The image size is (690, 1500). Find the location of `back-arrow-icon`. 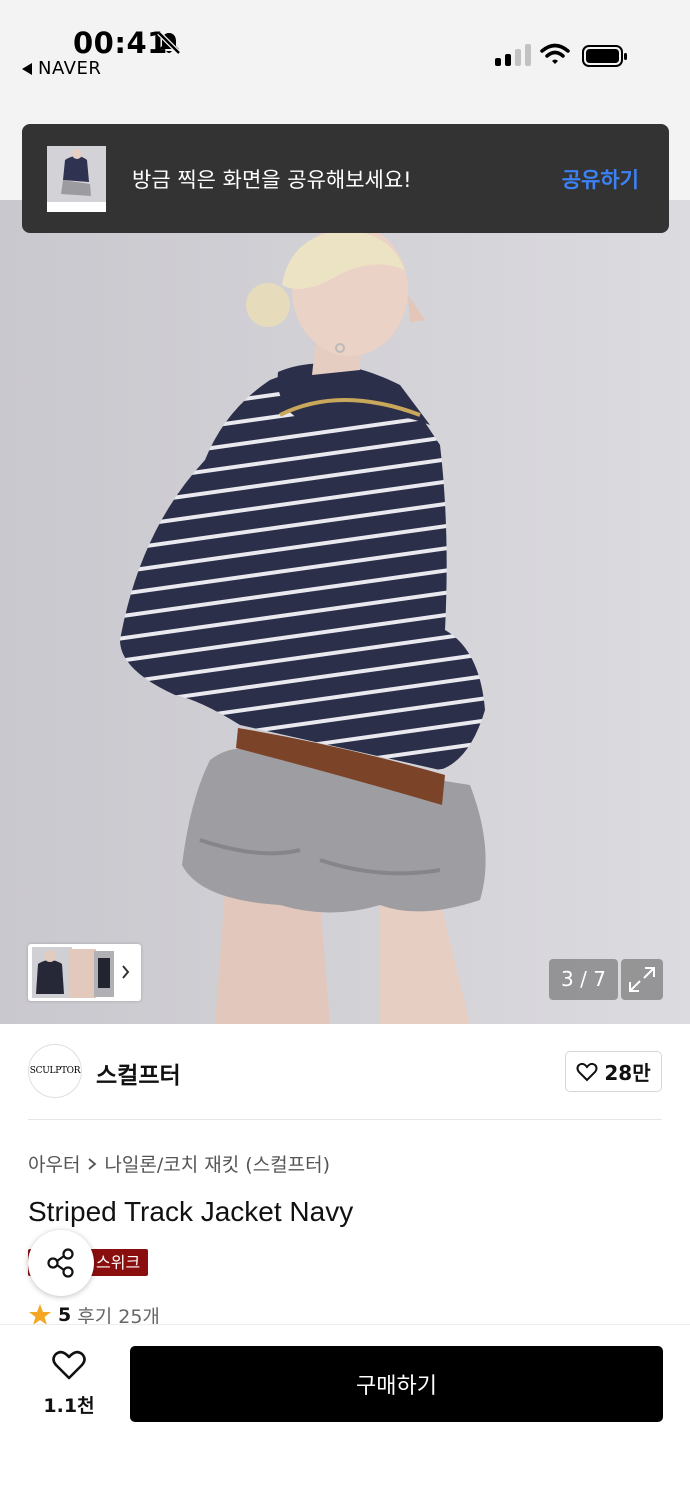

back-arrow-icon is located at coordinates (27, 68).